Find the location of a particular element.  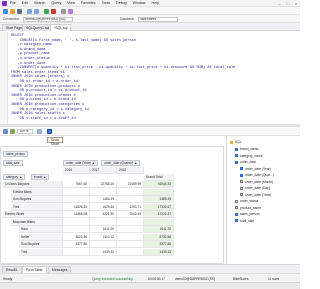

pivot-row-label: Electra Bikes is located at coordinates (37, 192).